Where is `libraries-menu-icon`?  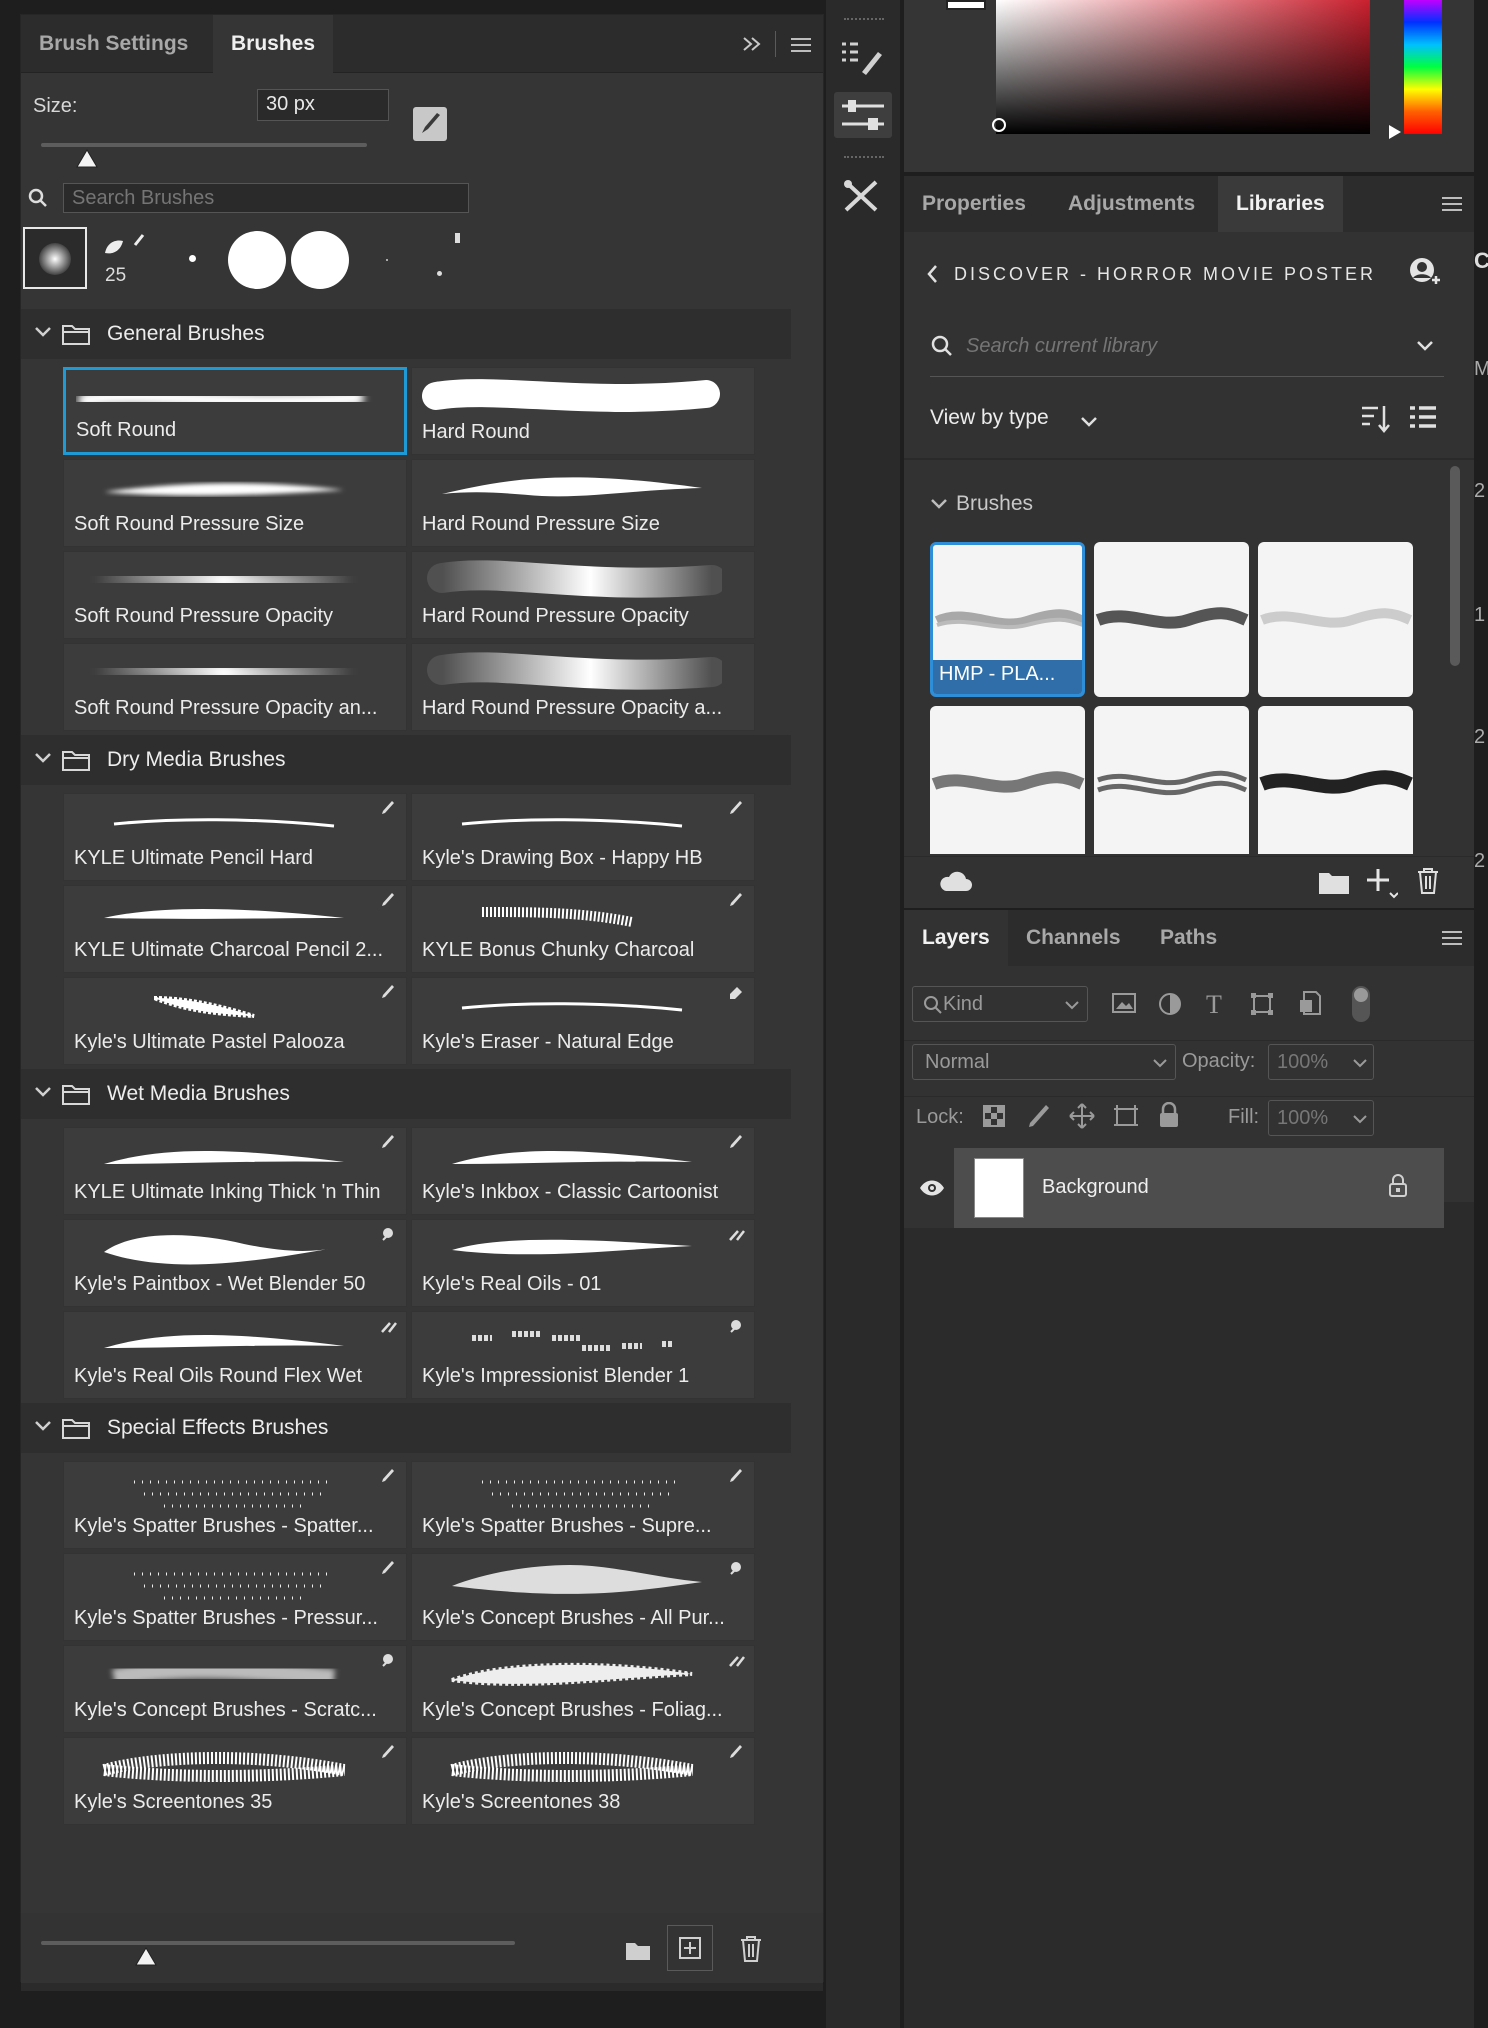 libraries-menu-icon is located at coordinates (1452, 204).